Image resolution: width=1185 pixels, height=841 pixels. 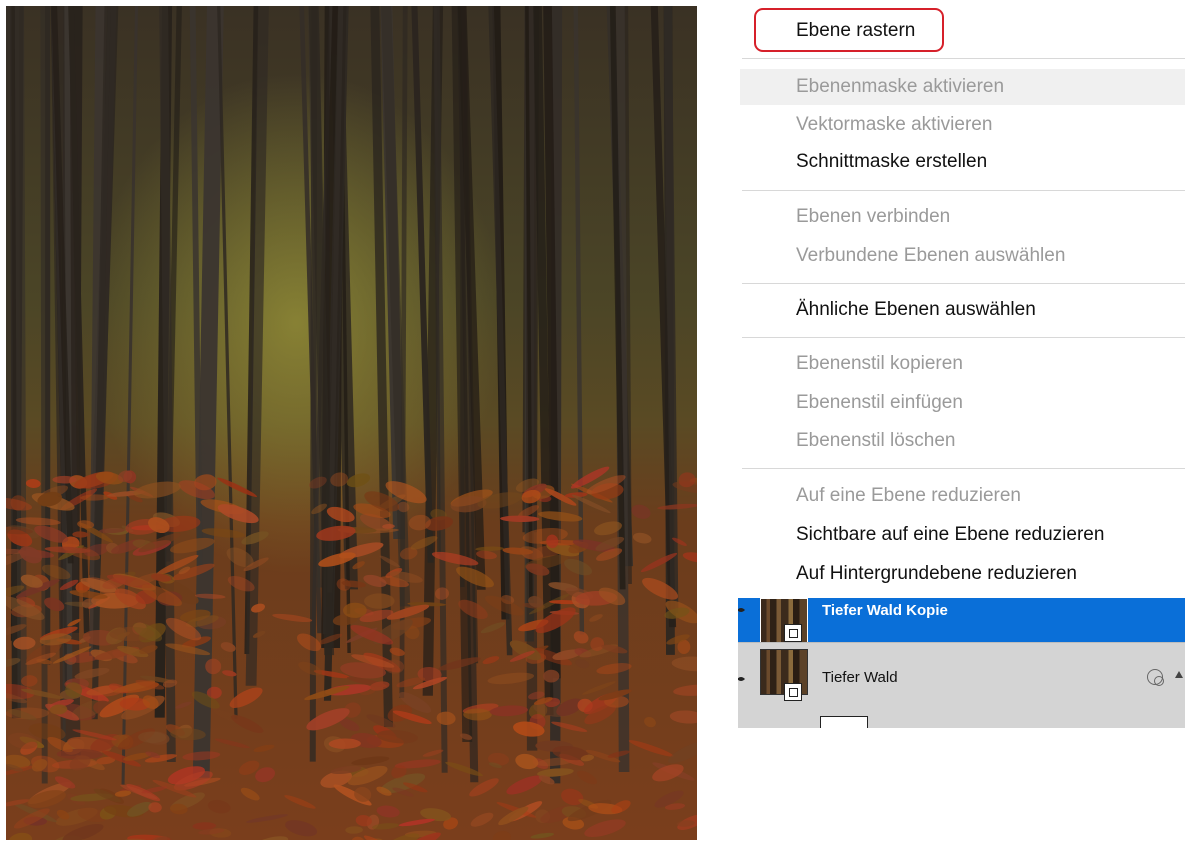 I want to click on menu-item-ebenenstil-loeschen: Ebenenstil löschen, so click(x=876, y=441).